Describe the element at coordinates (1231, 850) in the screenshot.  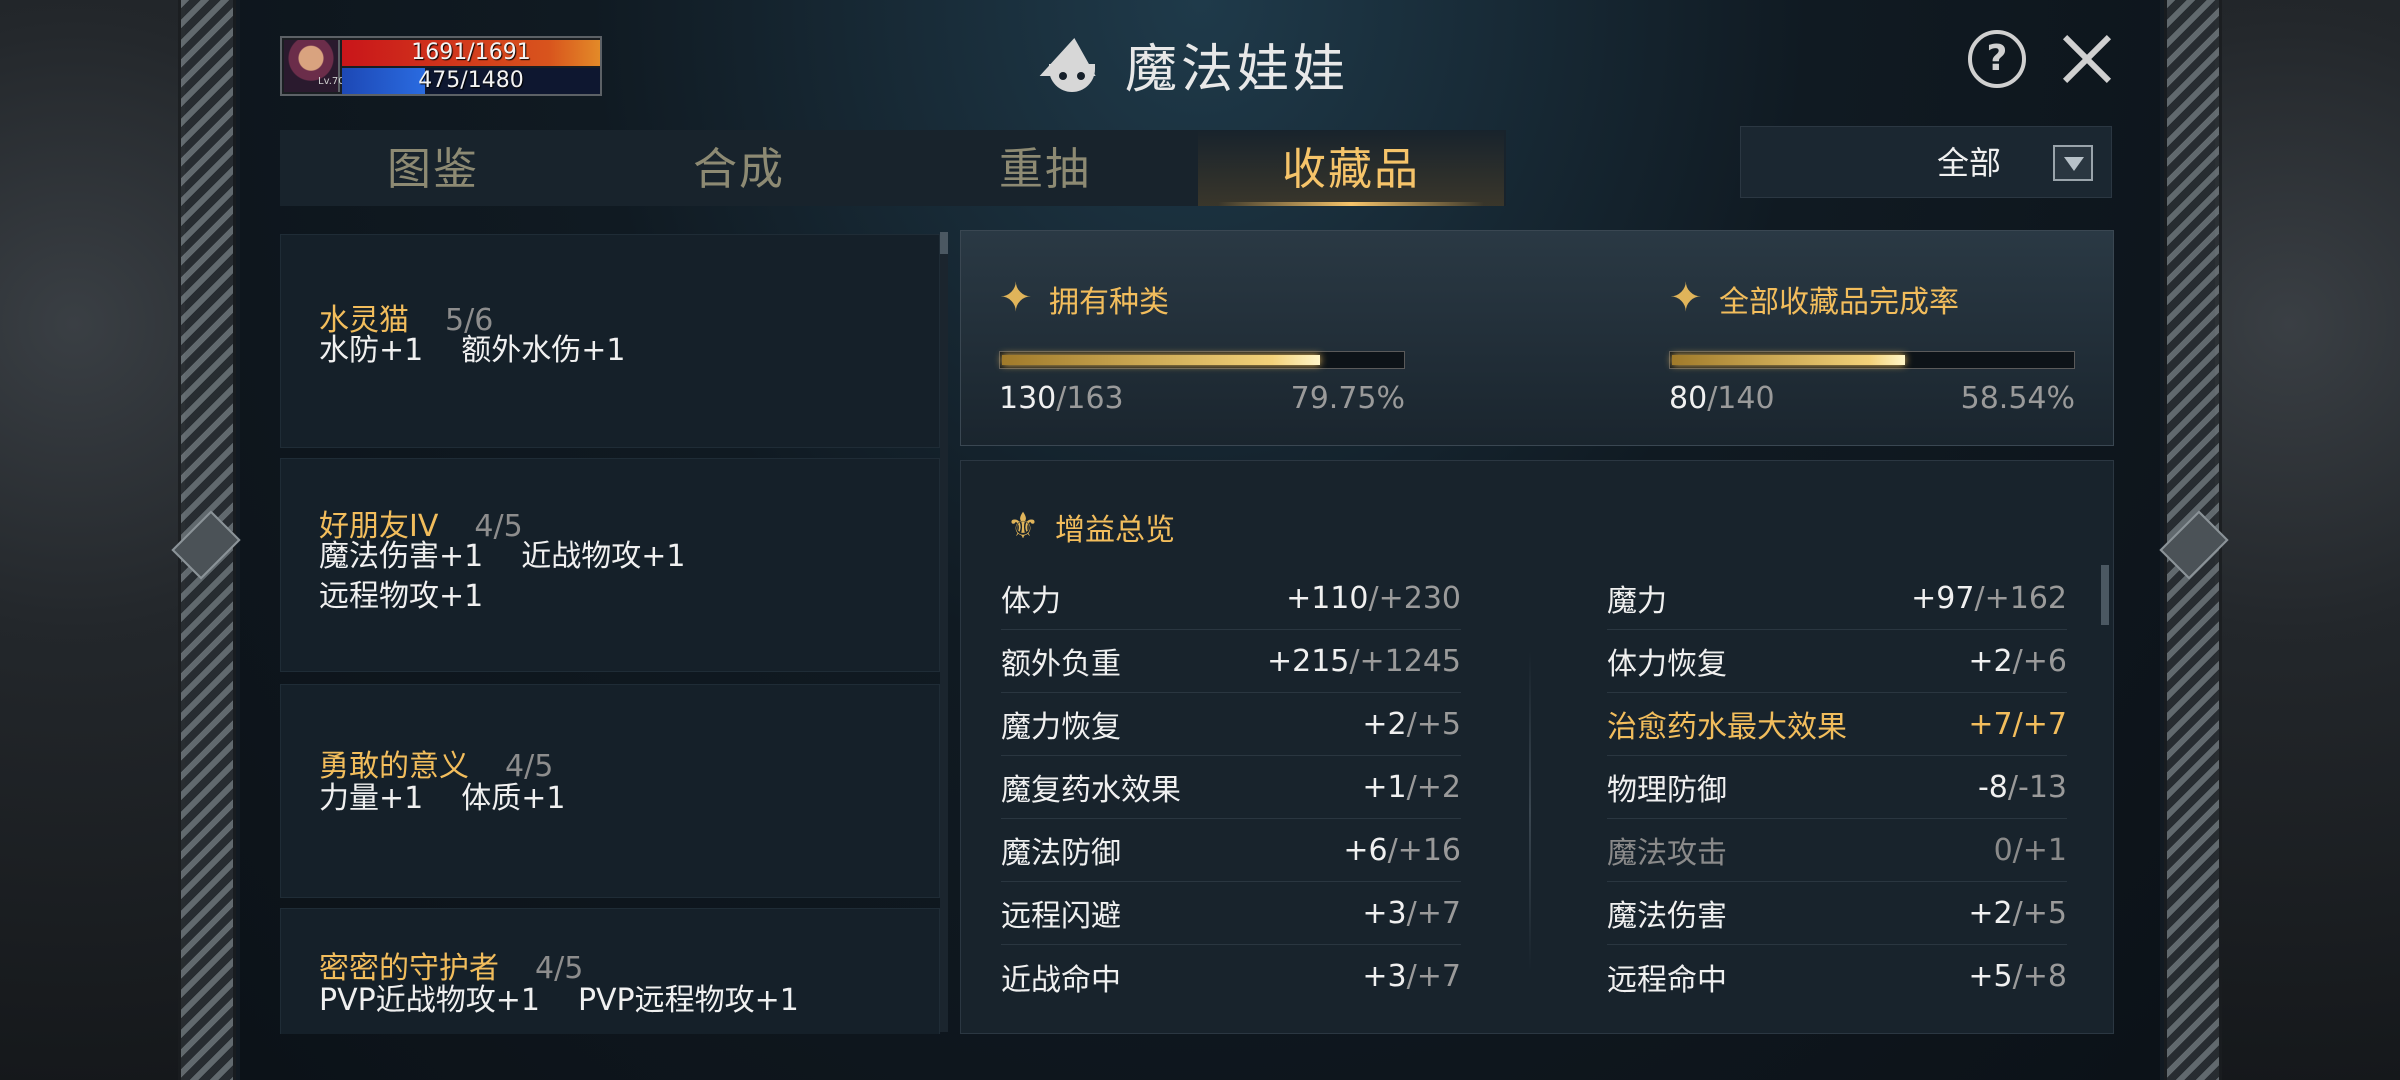
I see `buff-row: 魔法防御 +6/+16` at that location.